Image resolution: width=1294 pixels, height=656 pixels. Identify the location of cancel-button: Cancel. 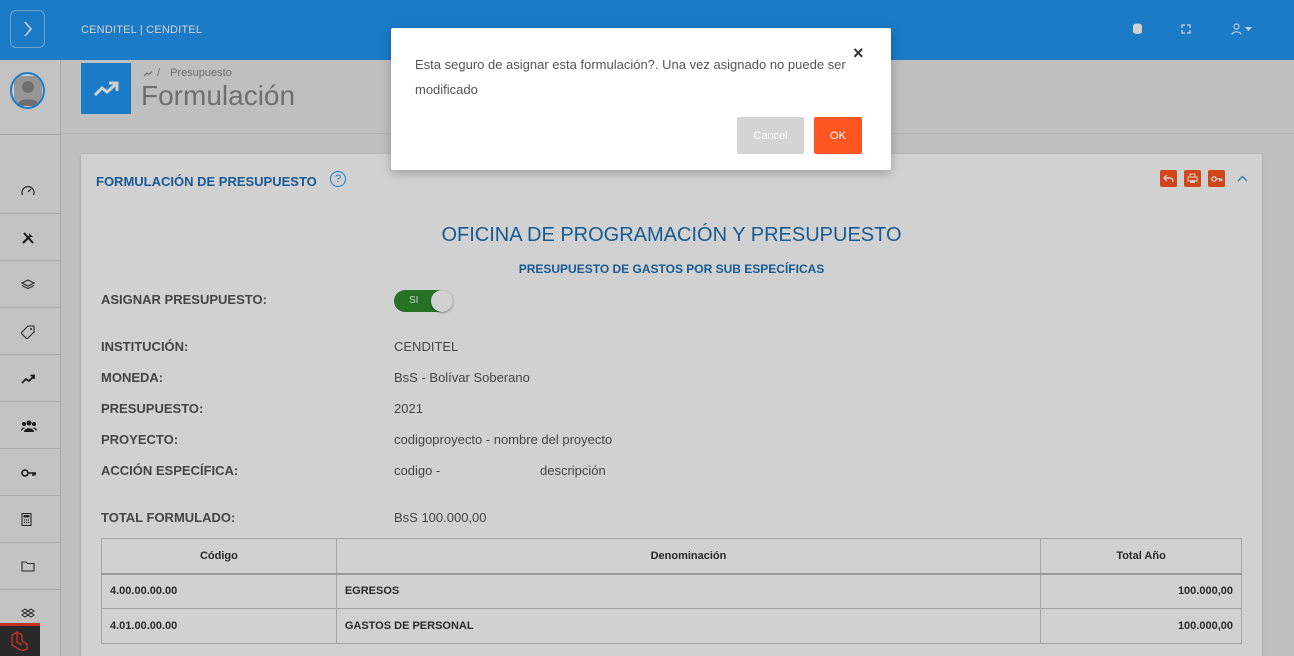
(770, 135).